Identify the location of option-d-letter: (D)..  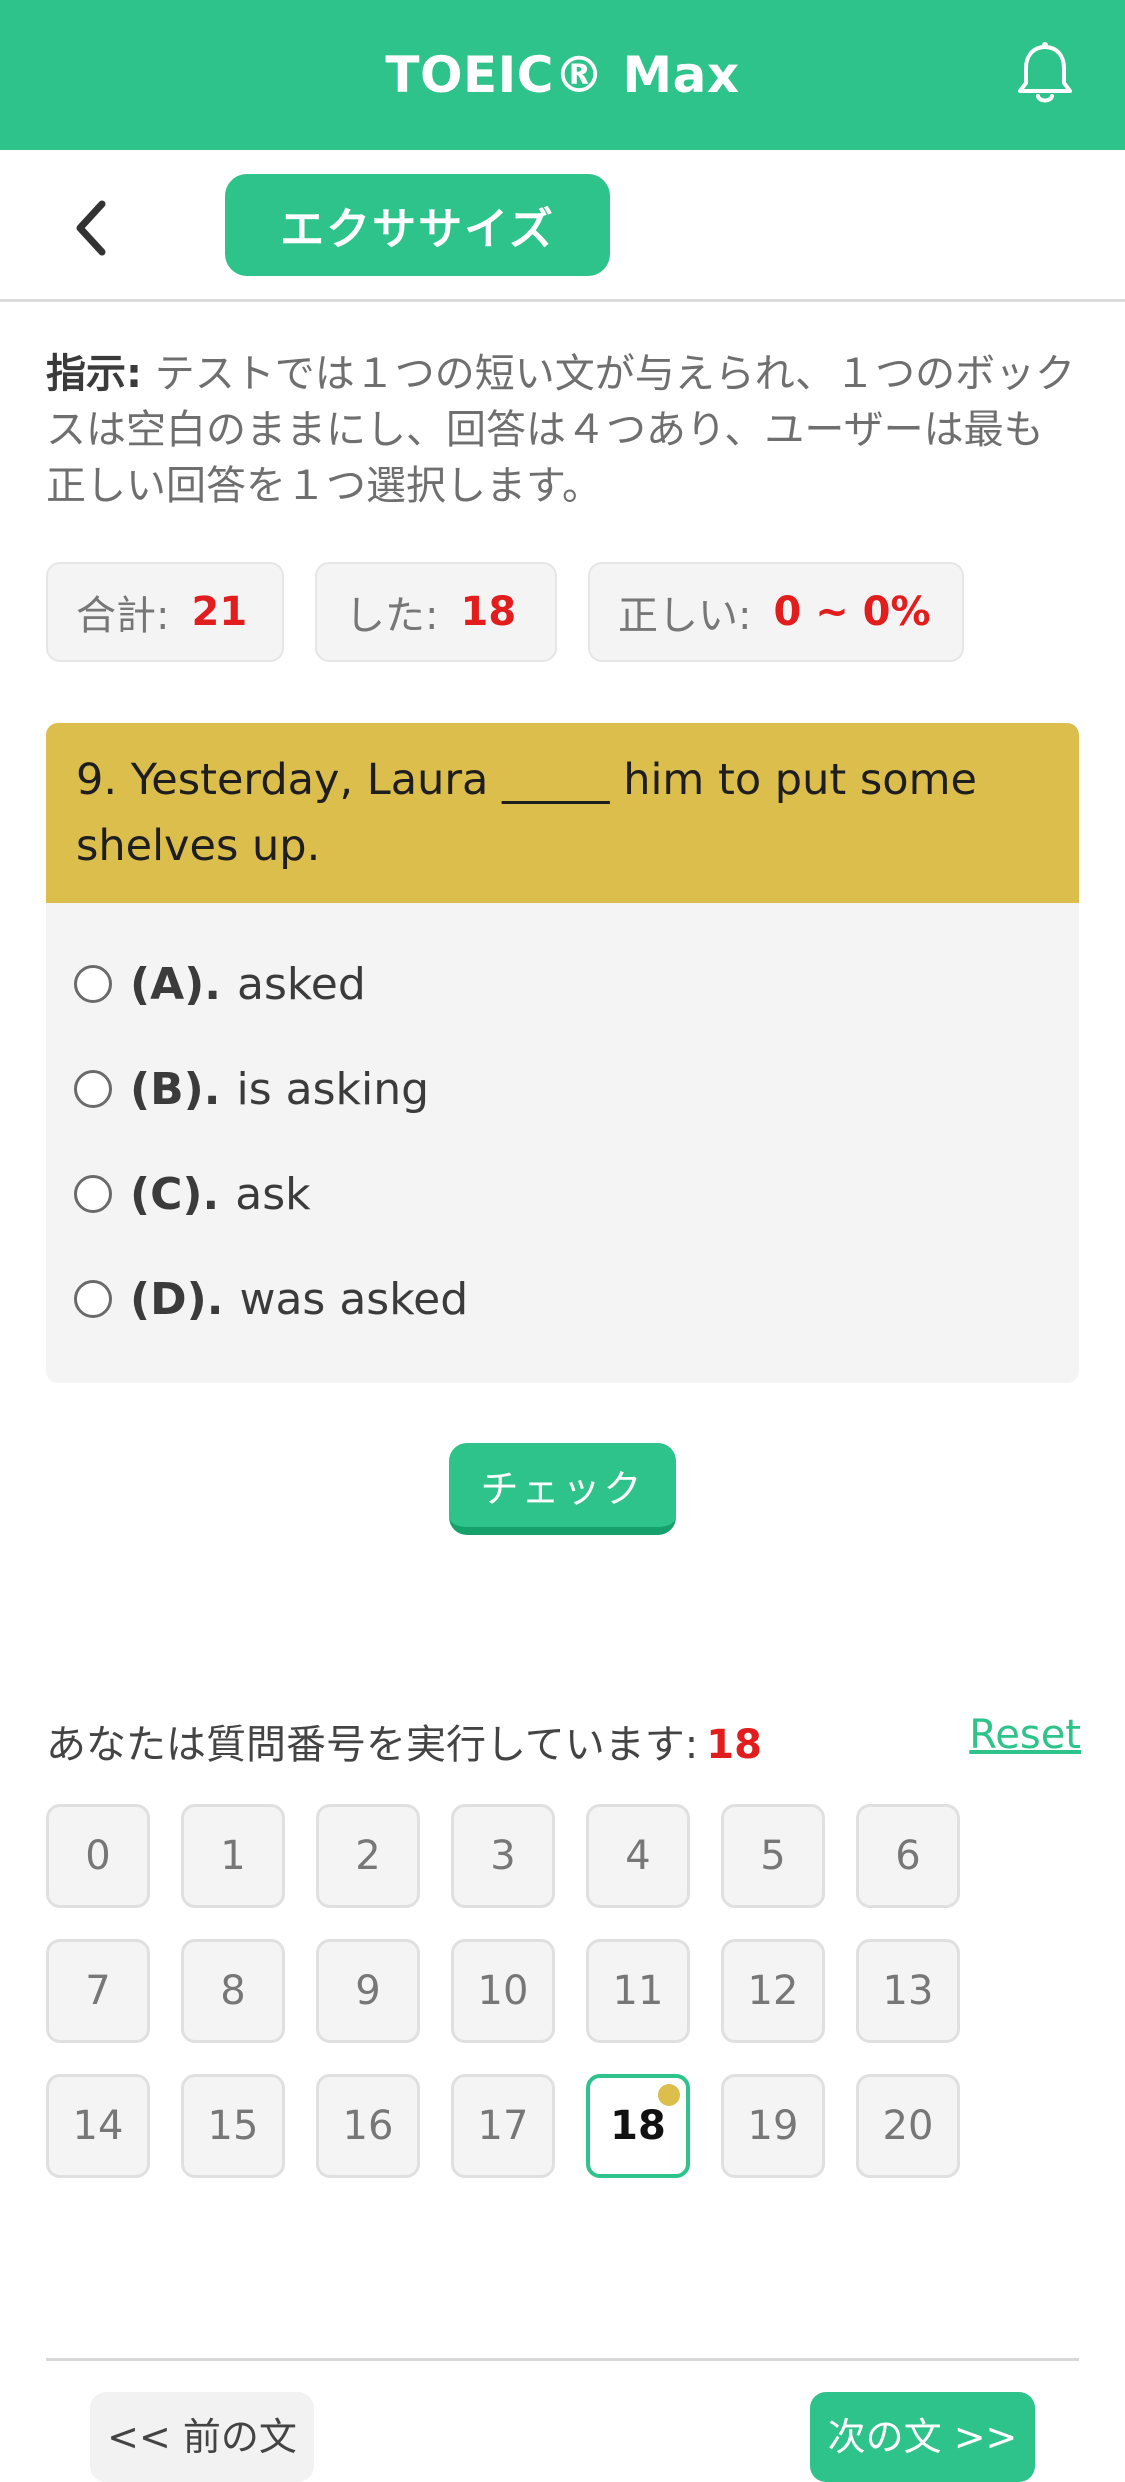
(177, 1299).